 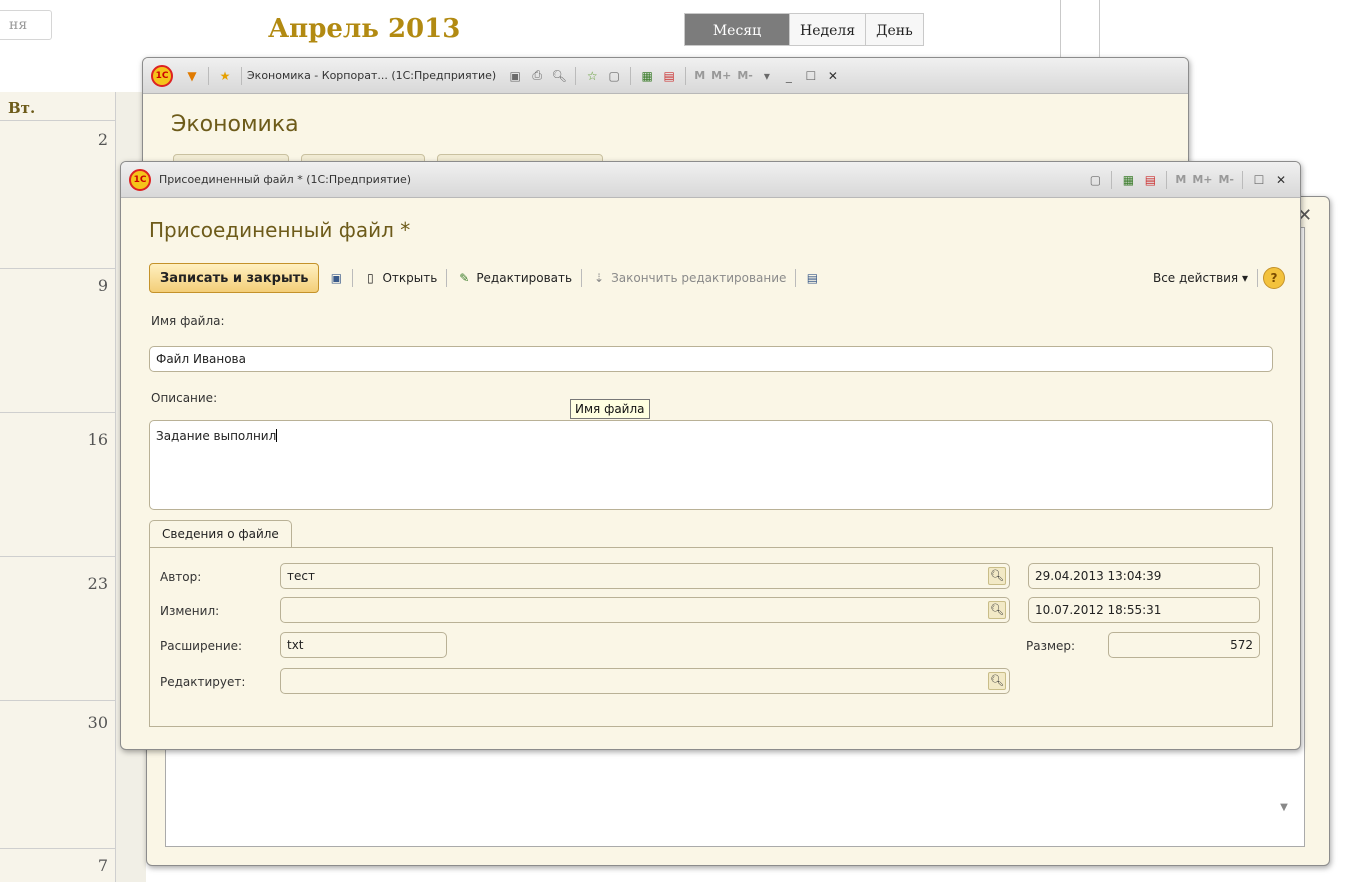 I want to click on editor-label: Редактирует:, so click(x=203, y=682).